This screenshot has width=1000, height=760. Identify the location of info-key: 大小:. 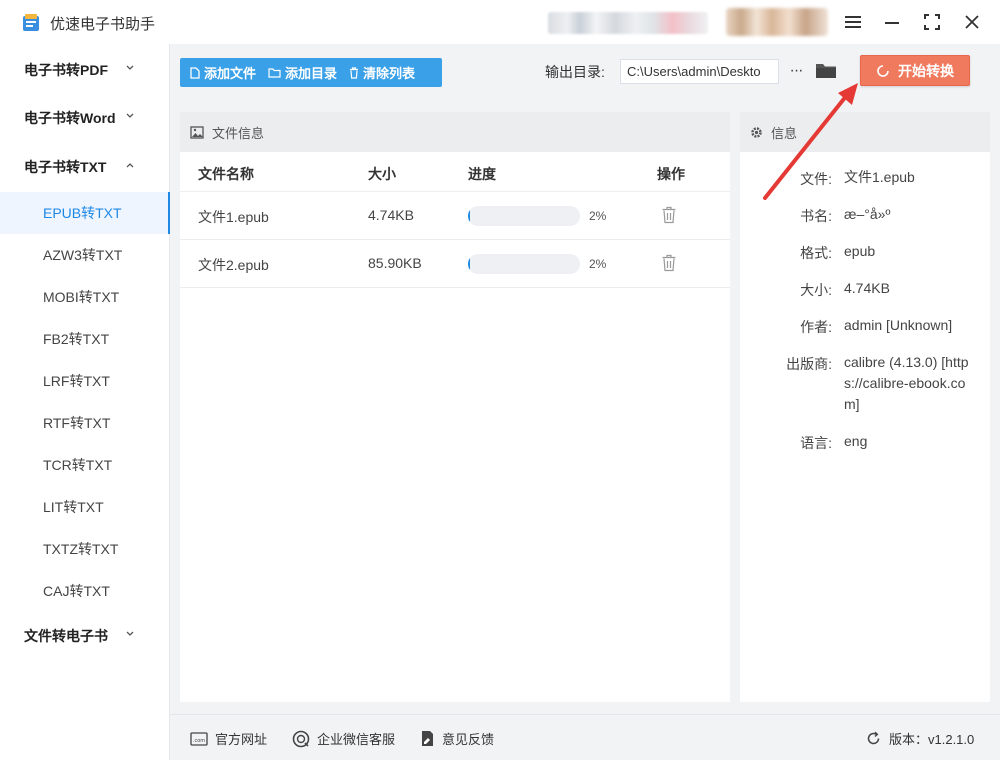
(816, 290).